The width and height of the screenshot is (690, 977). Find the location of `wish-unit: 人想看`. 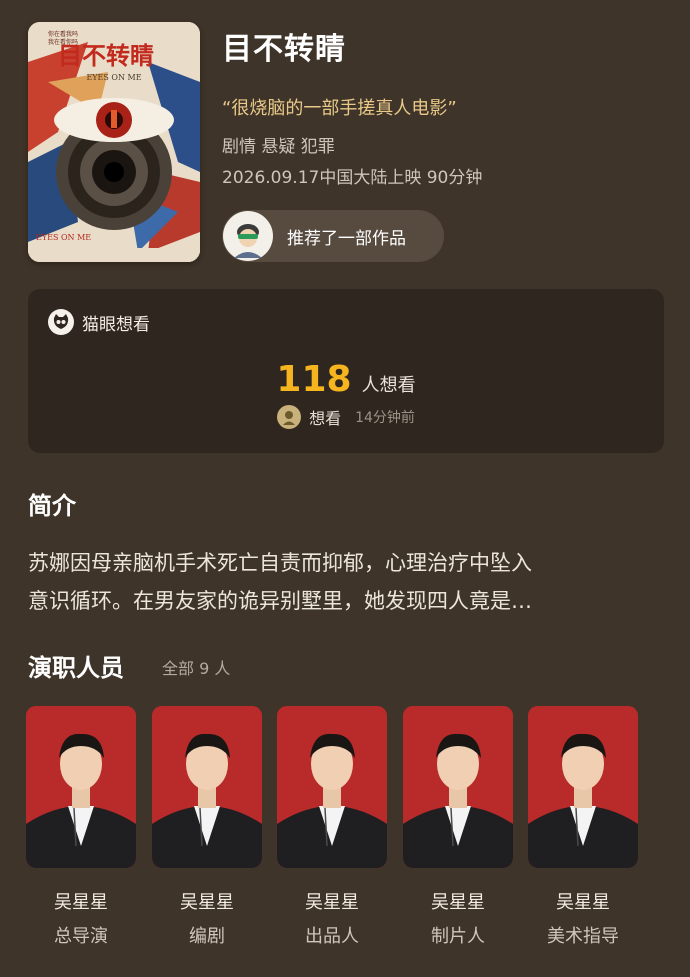

wish-unit: 人想看 is located at coordinates (388, 385).